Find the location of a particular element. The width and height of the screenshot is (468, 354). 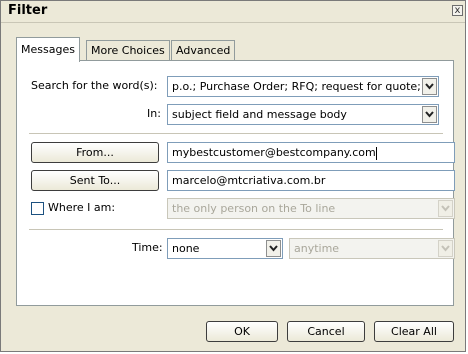

where-i-am-label: Where I am: is located at coordinates (82, 207).